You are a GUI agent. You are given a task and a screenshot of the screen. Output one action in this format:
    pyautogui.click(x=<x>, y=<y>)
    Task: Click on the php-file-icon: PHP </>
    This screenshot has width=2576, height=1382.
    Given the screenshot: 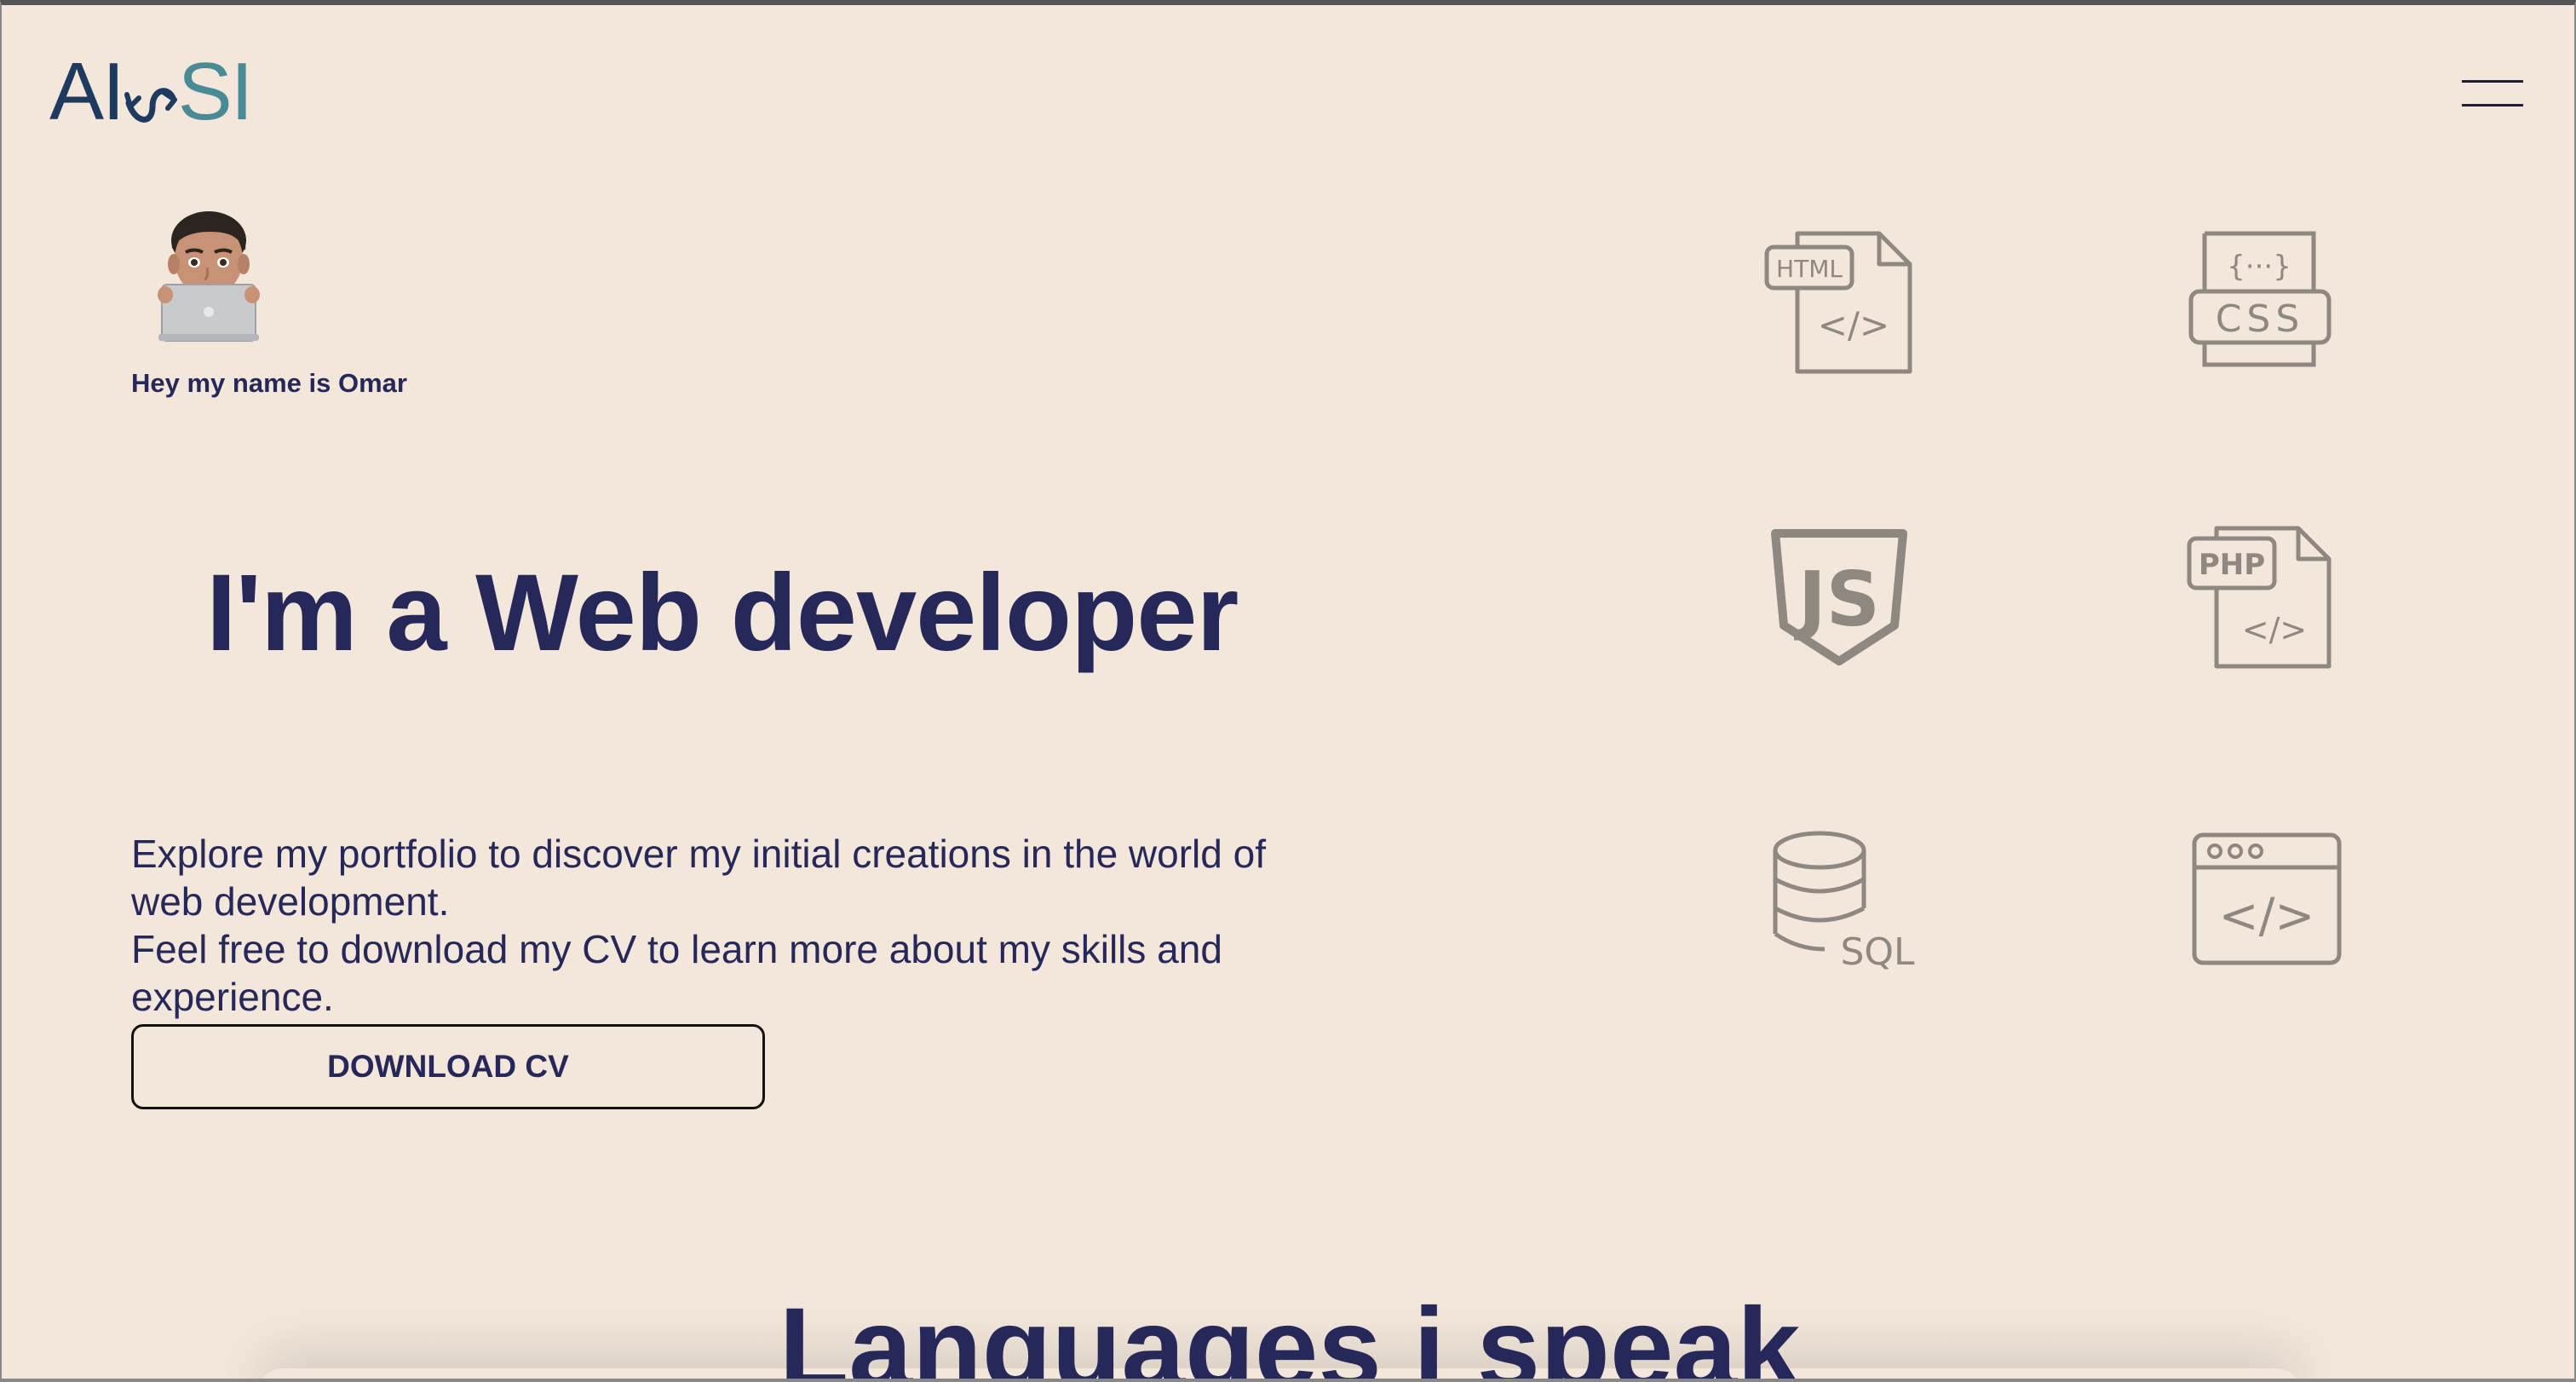 What is the action you would take?
    pyautogui.click(x=2267, y=597)
    